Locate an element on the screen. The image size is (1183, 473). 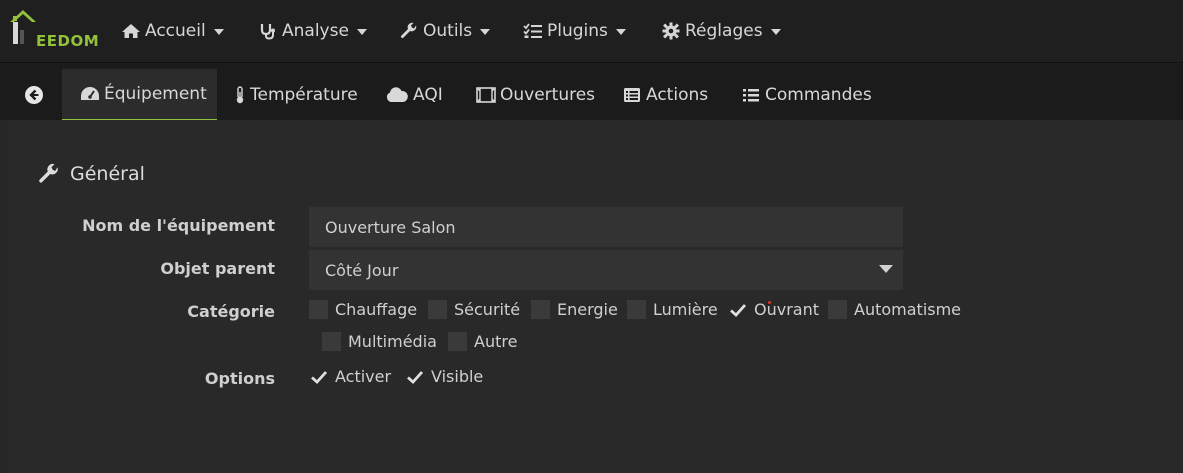
option-visible-checkbox: Visible is located at coordinates (444, 376).